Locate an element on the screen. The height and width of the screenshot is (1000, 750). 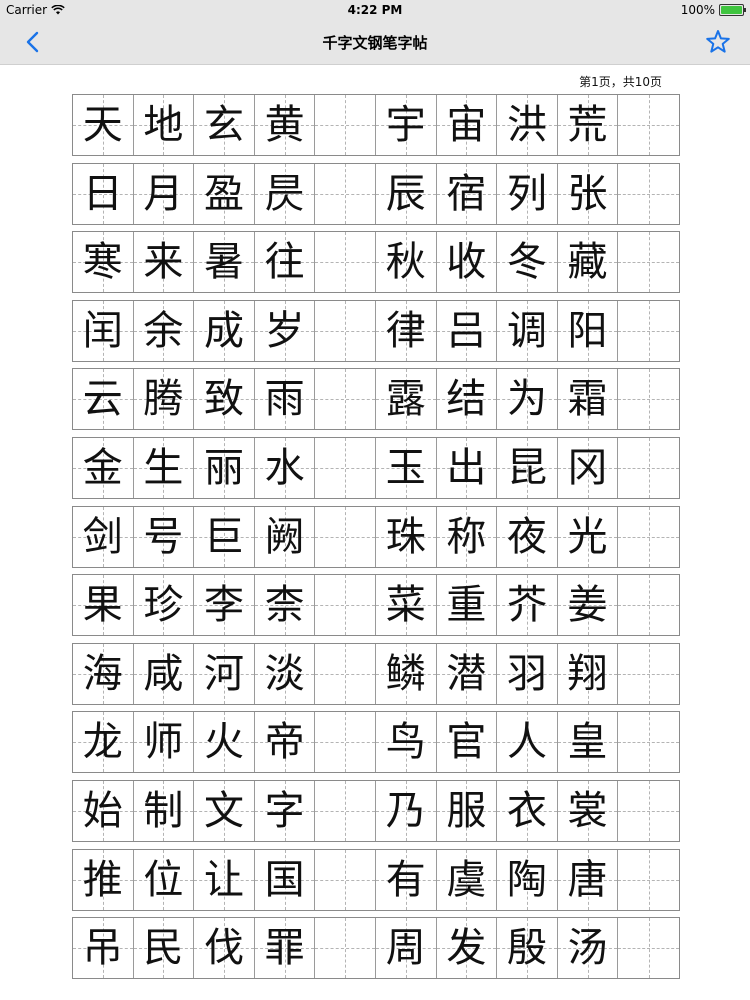
character-cell: 金 is located at coordinates (103, 467).